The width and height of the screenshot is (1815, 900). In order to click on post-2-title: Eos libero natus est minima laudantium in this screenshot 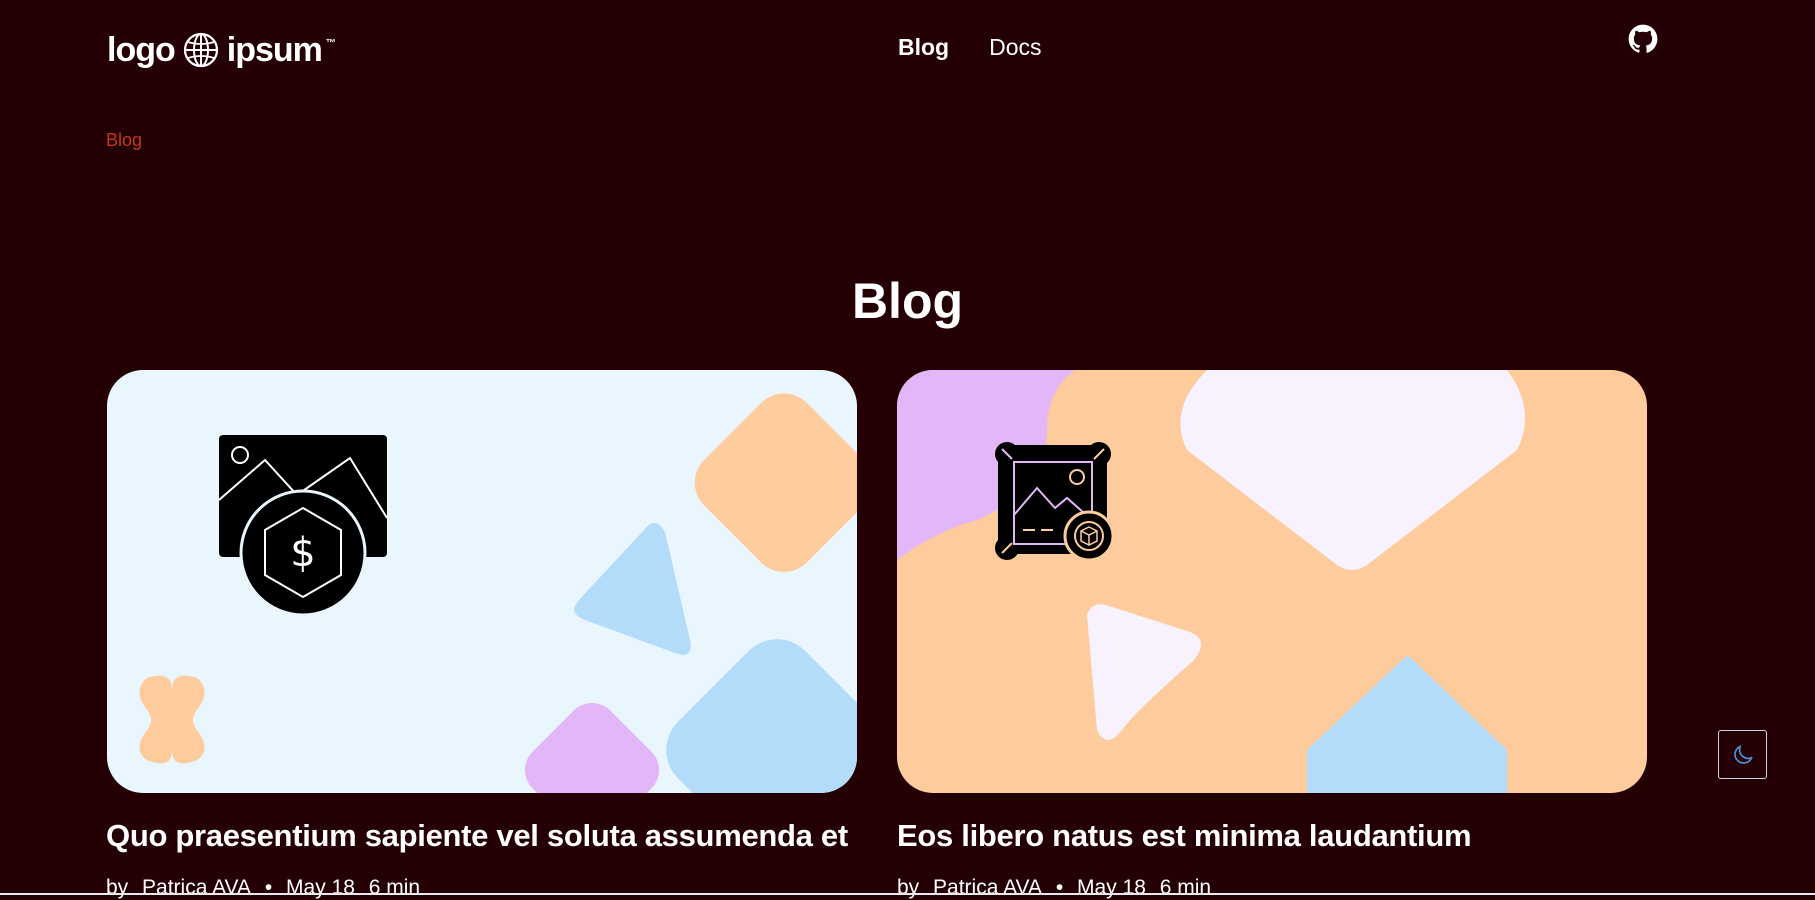, I will do `click(1184, 836)`.